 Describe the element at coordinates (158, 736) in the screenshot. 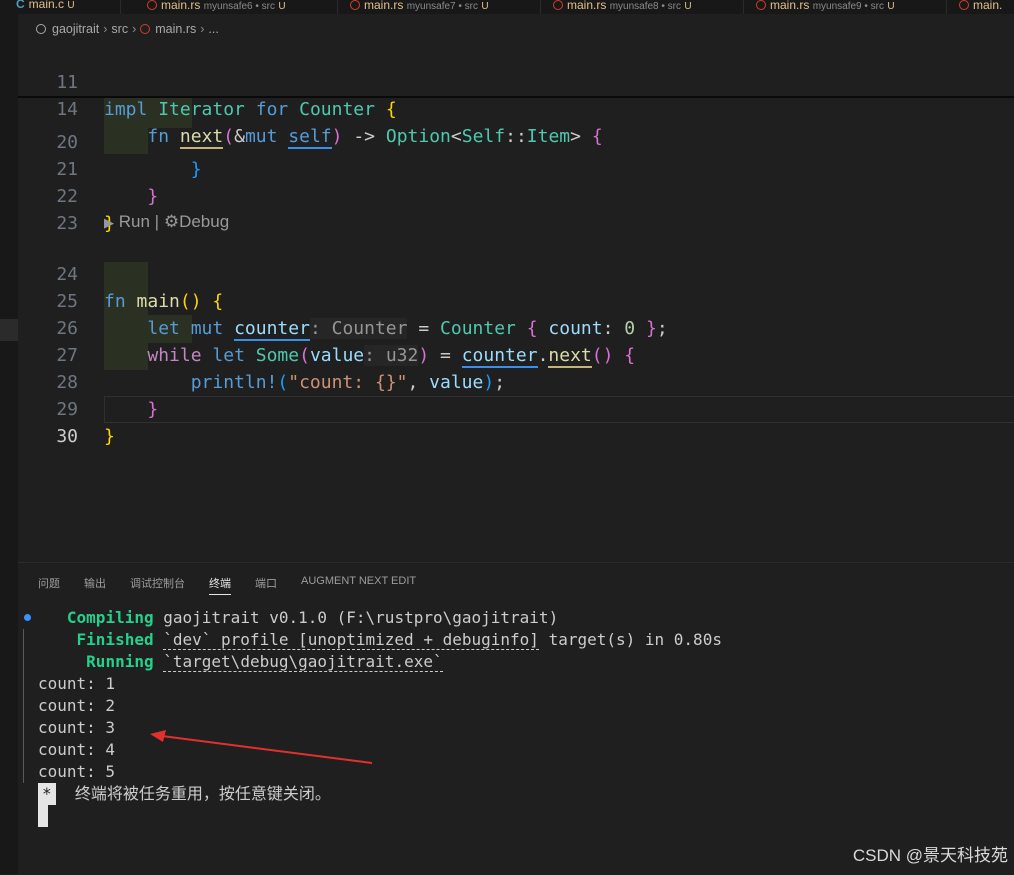

I see `annotation-arrow-head` at that location.